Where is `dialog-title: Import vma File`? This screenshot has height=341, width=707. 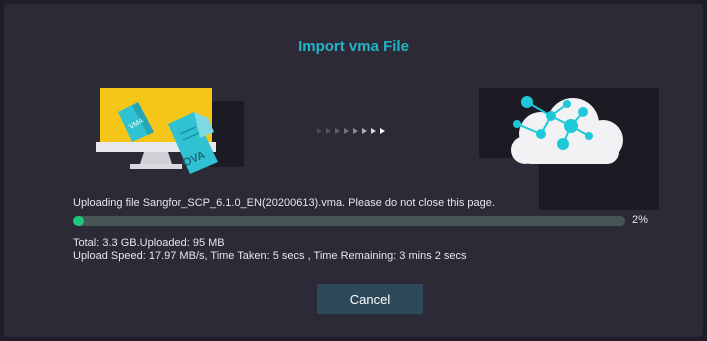
dialog-title: Import vma File is located at coordinates (353, 46).